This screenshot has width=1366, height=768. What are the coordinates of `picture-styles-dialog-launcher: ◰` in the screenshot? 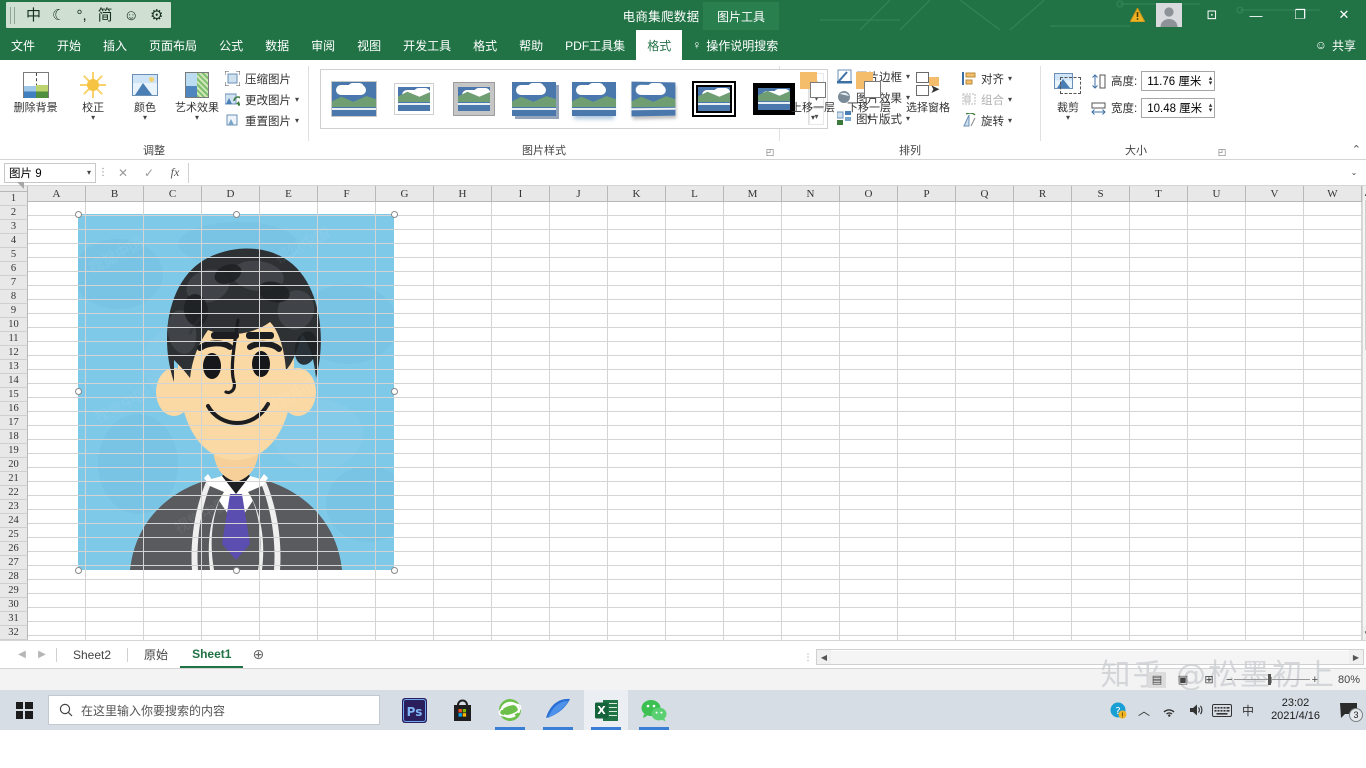 It's located at (770, 152).